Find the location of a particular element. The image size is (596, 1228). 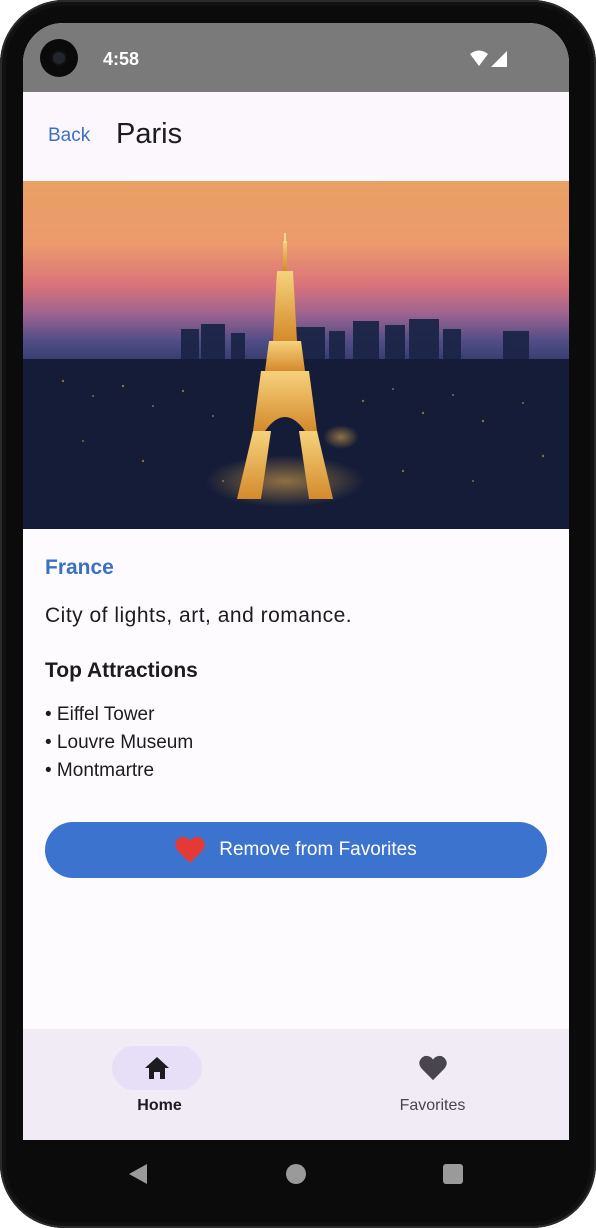

home-icon is located at coordinates (157, 1068).